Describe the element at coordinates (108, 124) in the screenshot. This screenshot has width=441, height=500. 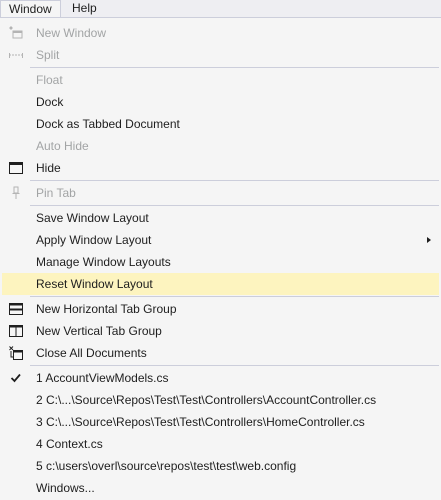
I see `menu-item-label: Dock as Tabbed Document` at that location.